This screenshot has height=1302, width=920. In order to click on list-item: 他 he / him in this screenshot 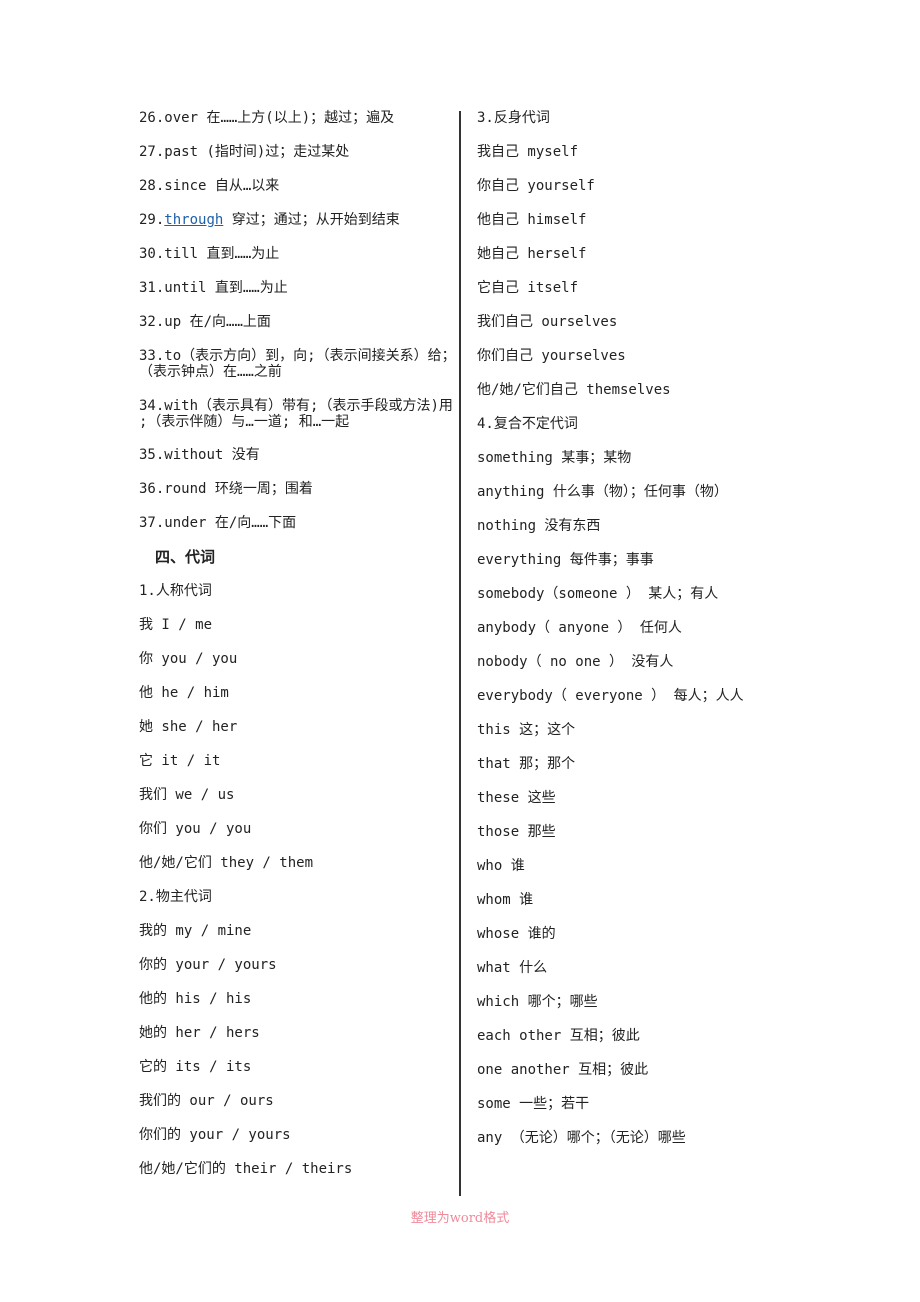, I will do `click(184, 693)`.